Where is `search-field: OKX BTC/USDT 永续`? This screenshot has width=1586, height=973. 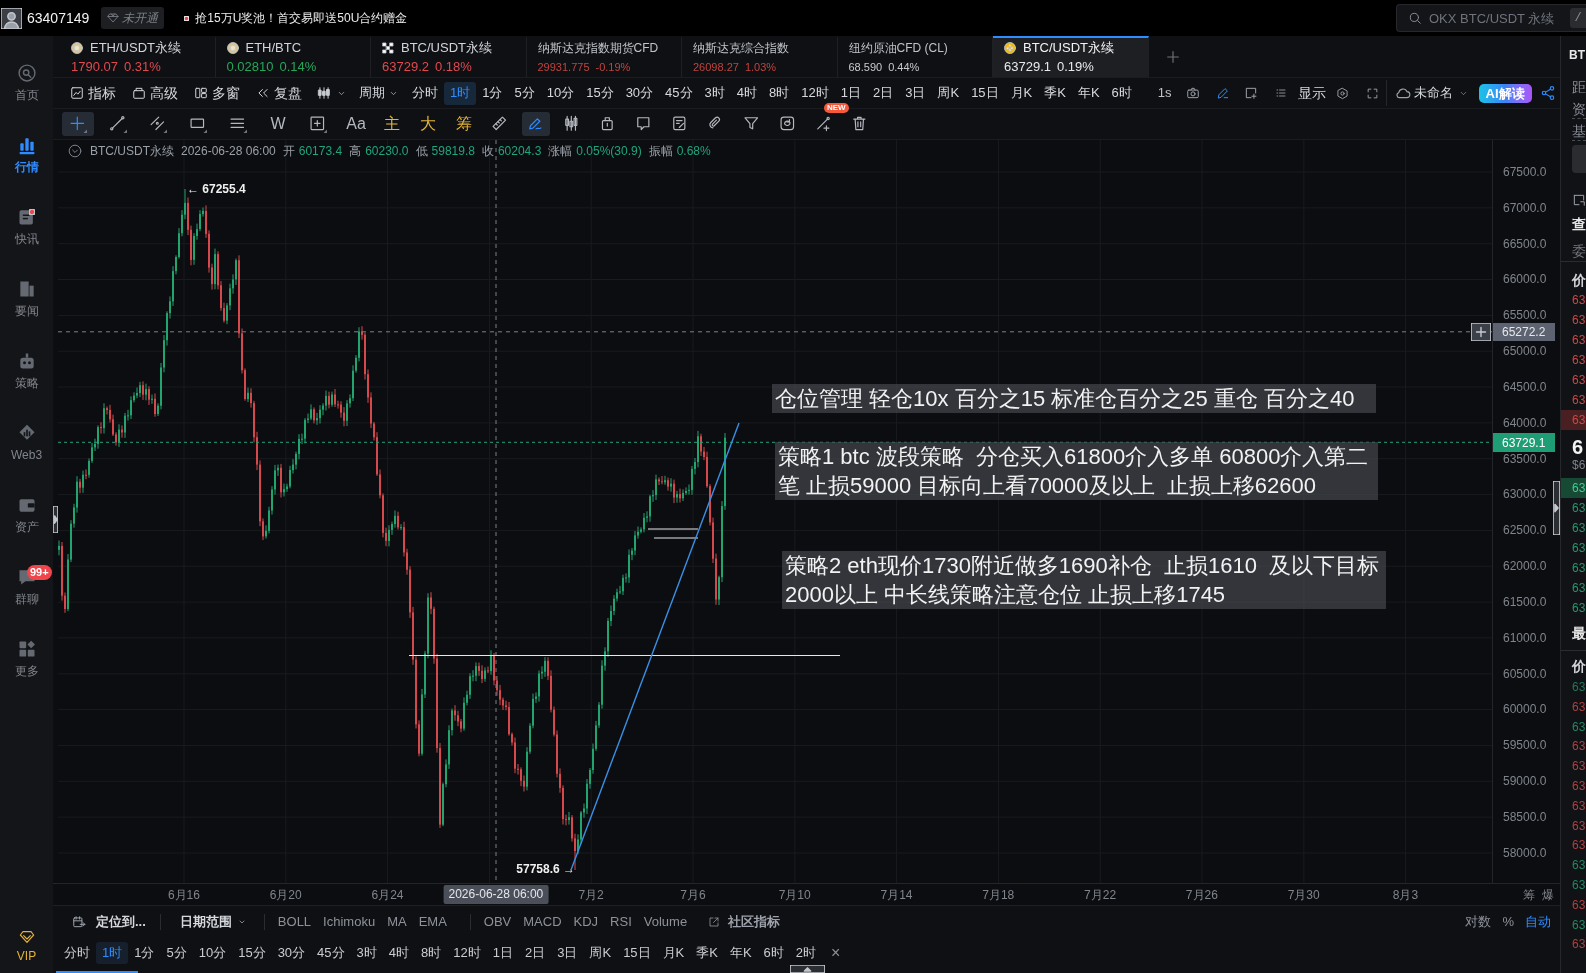 search-field: OKX BTC/USDT 永续 is located at coordinates (1493, 18).